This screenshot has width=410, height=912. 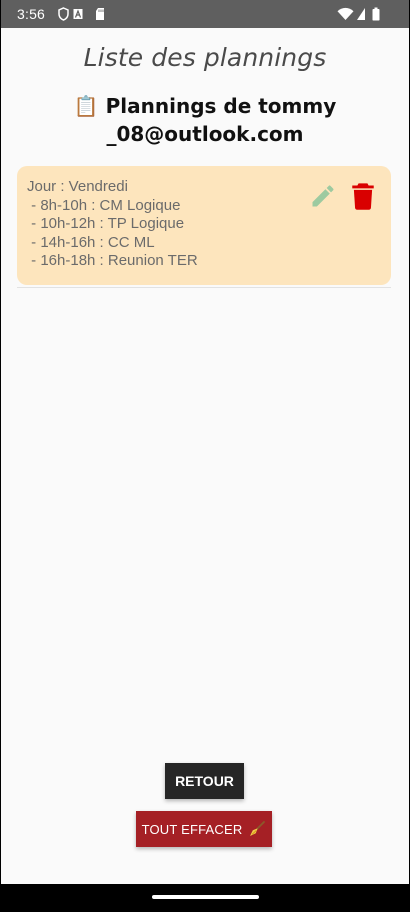 I want to click on battery-icon, so click(x=376, y=14).